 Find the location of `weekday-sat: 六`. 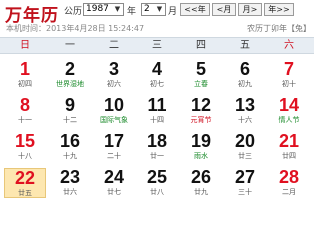

weekday-sat: 六 is located at coordinates (289, 45).